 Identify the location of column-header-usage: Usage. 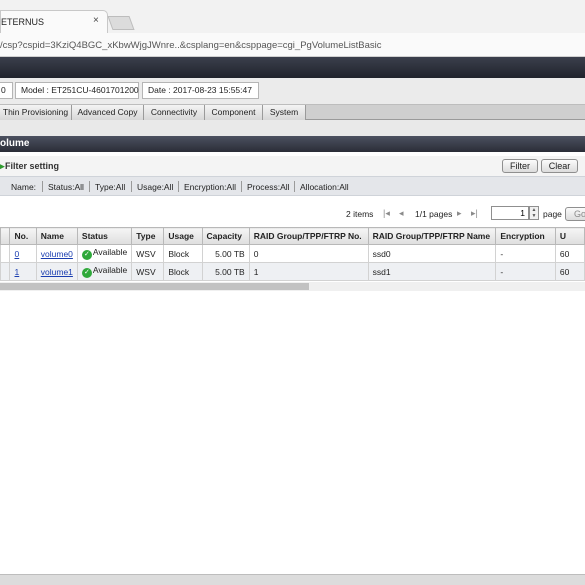
(183, 236).